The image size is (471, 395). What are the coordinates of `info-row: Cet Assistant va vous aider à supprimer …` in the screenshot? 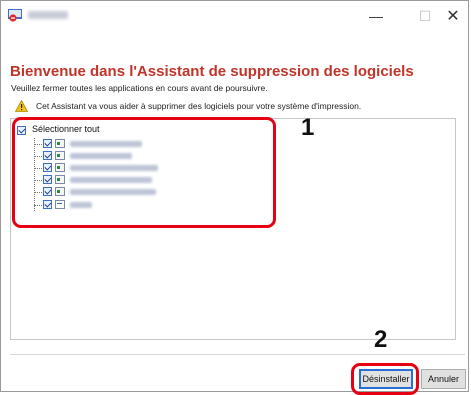 It's located at (188, 106).